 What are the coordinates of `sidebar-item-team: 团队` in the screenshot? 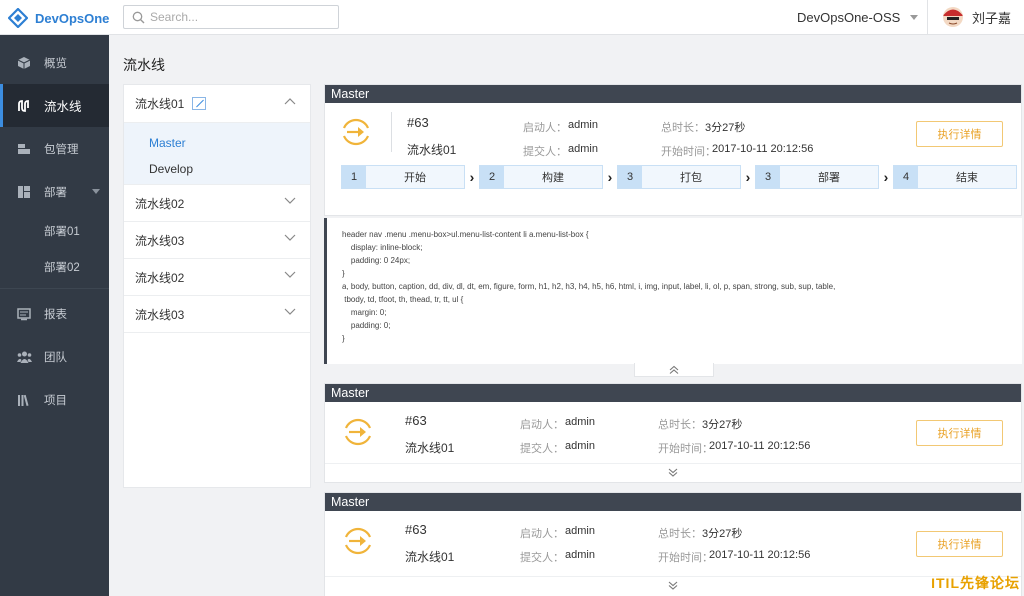 It's located at (54, 356).